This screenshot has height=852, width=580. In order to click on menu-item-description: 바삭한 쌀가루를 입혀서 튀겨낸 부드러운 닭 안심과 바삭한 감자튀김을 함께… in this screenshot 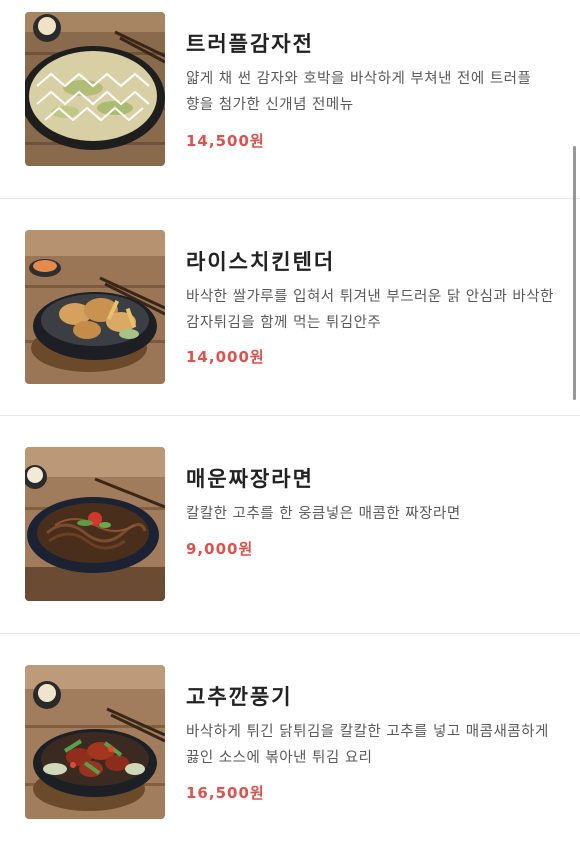, I will do `click(370, 310)`.